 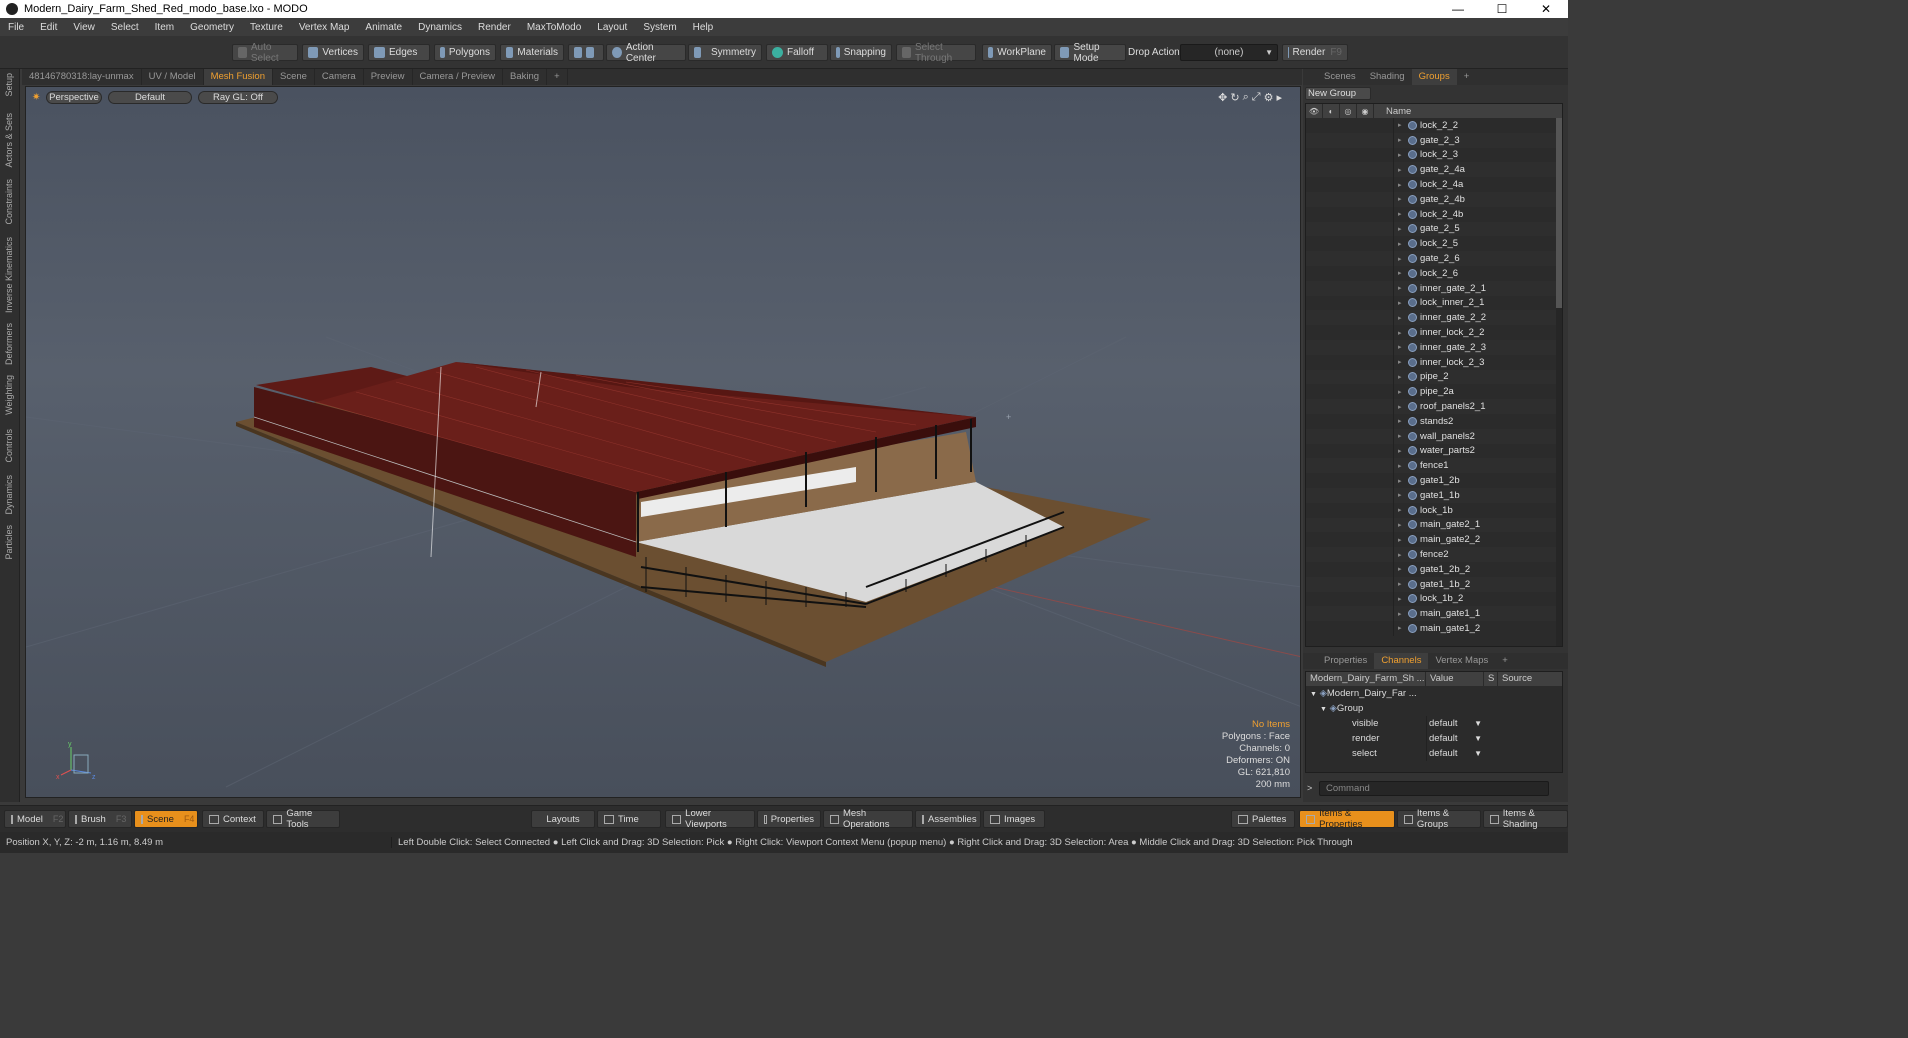 What do you see at coordinates (1434, 554) in the screenshot?
I see `group-list-item: ▸ fence2` at bounding box center [1434, 554].